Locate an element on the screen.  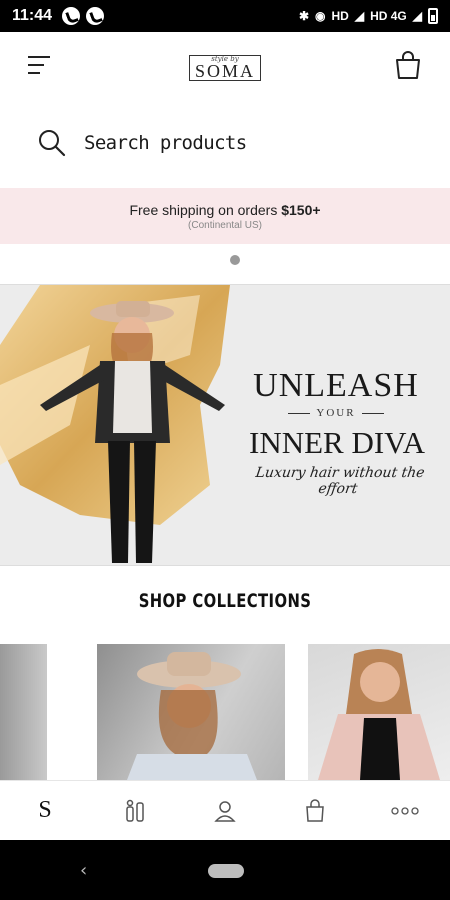
more-icon is located at coordinates (405, 810).